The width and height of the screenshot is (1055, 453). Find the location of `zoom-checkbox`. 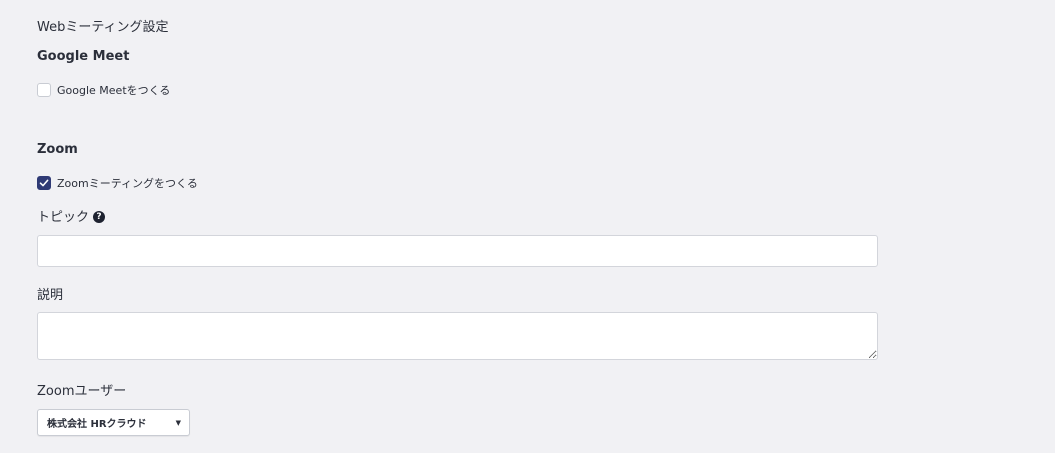

zoom-checkbox is located at coordinates (44, 183).